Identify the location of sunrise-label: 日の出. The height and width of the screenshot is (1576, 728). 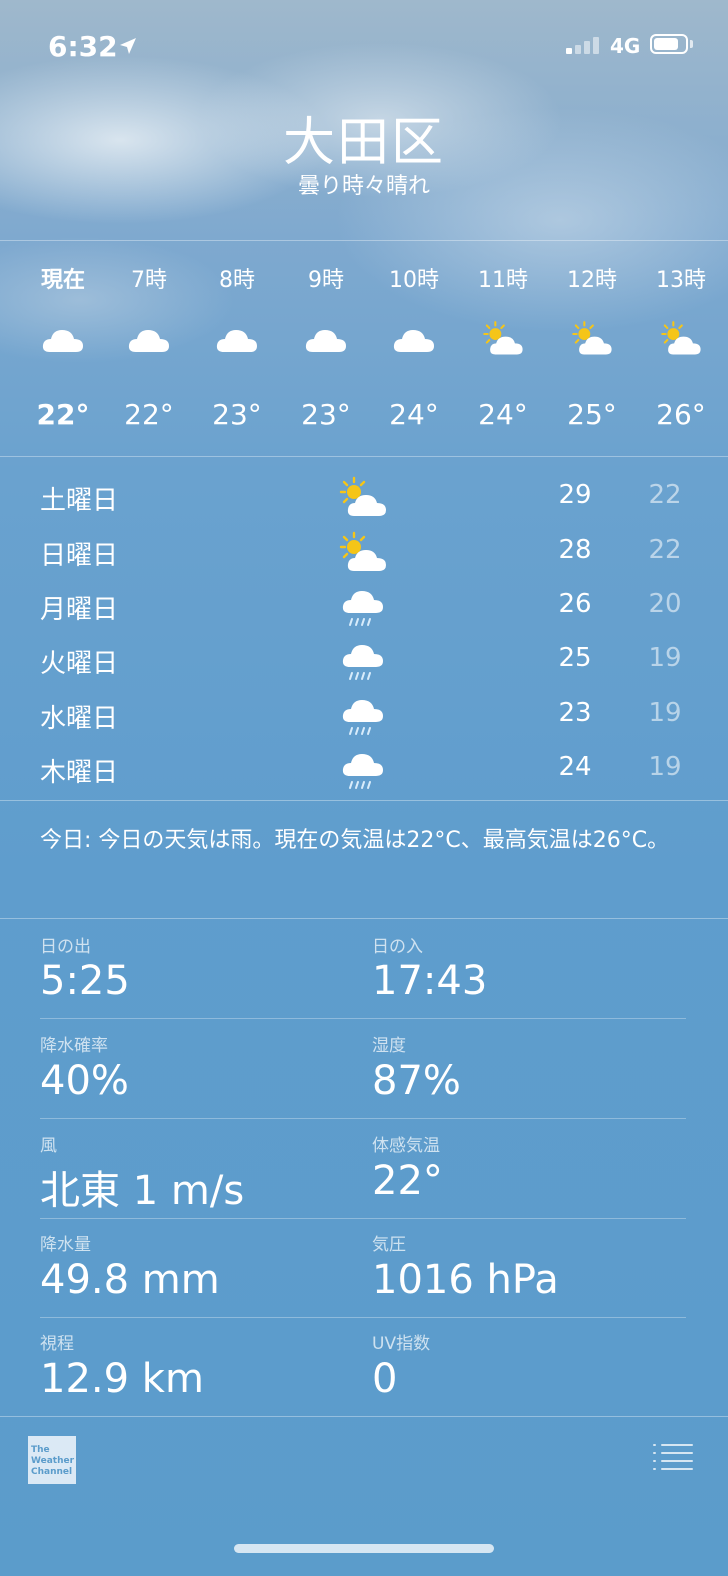
(65, 947).